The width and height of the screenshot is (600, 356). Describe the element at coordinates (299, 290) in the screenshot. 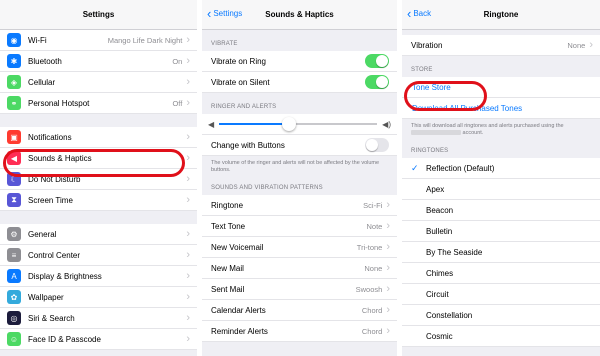

I see `pattern-row: Sent Mail Swoosh ›` at that location.